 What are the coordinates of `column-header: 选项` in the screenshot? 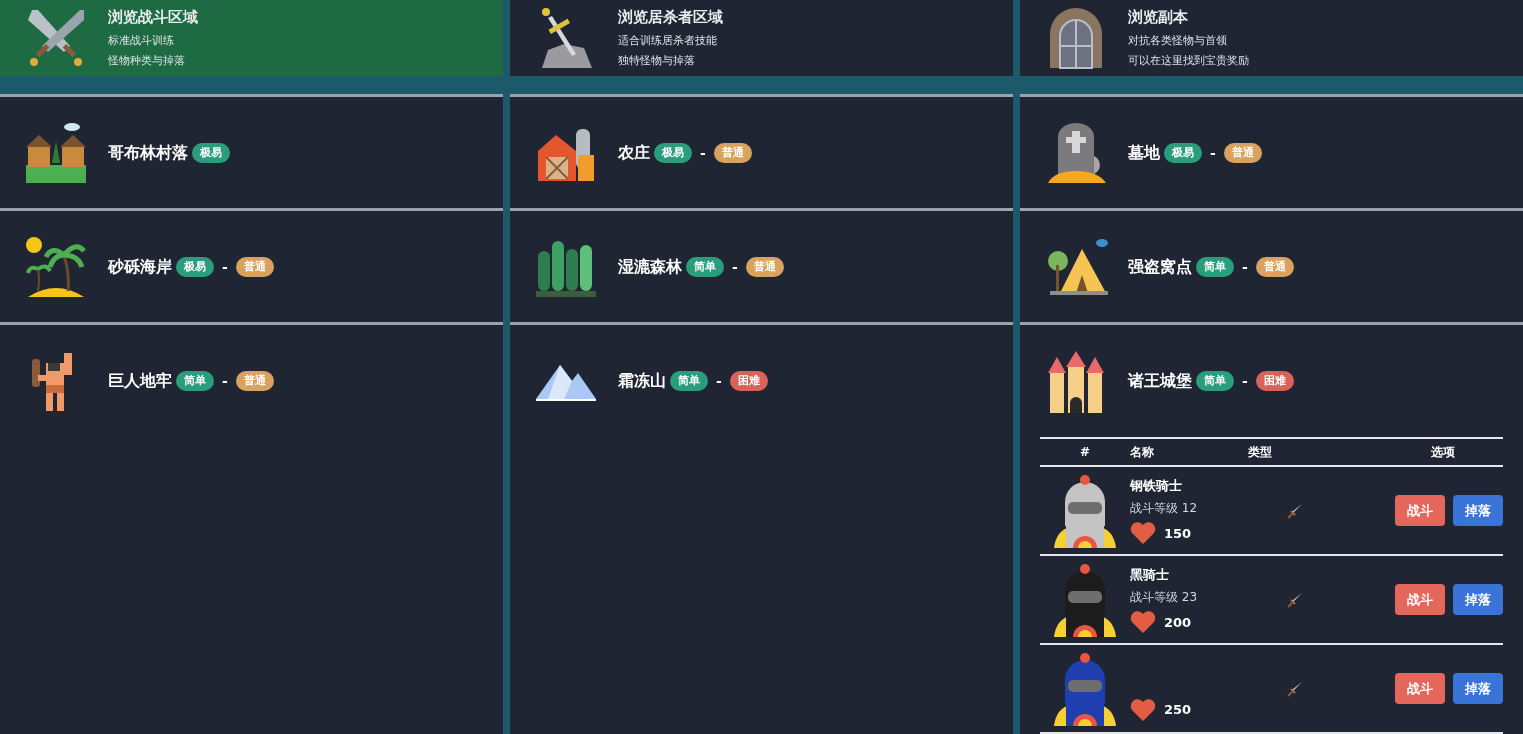 It's located at (1443, 452).